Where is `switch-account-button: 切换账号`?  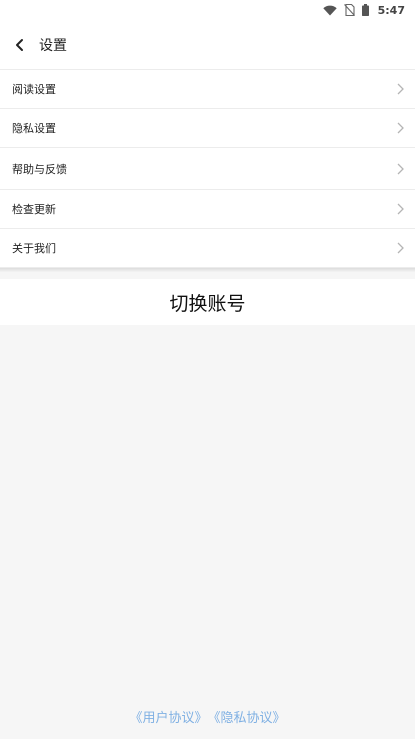
switch-account-button: 切换账号 is located at coordinates (207, 302).